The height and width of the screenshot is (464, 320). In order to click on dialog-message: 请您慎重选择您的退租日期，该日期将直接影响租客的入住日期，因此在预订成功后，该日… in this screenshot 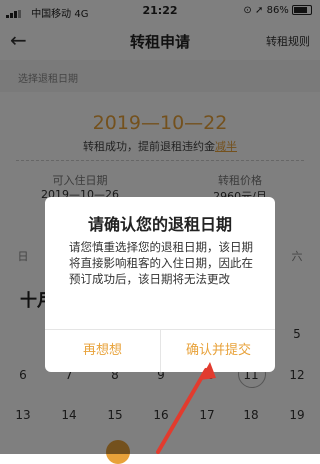, I will do `click(161, 263)`.